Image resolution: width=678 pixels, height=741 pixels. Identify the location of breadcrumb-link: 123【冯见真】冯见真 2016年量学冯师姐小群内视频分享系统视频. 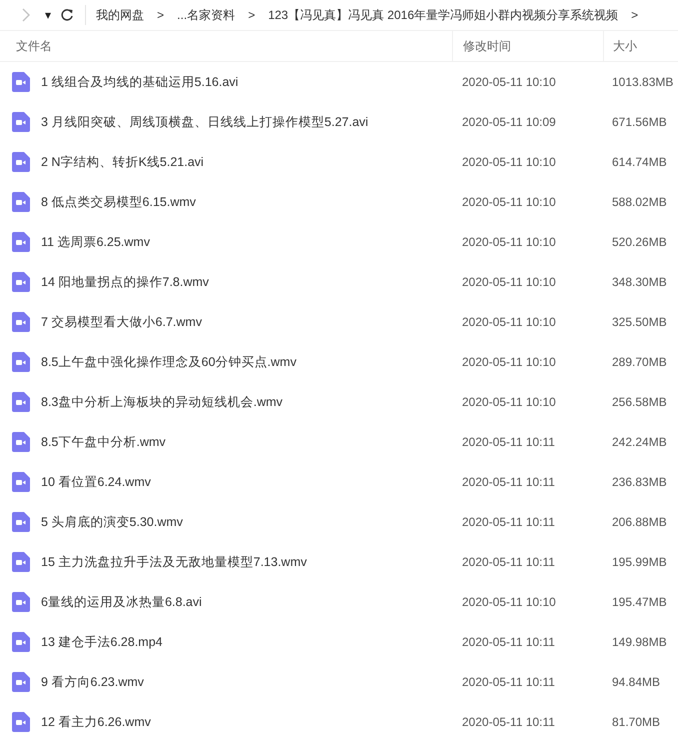
(443, 15).